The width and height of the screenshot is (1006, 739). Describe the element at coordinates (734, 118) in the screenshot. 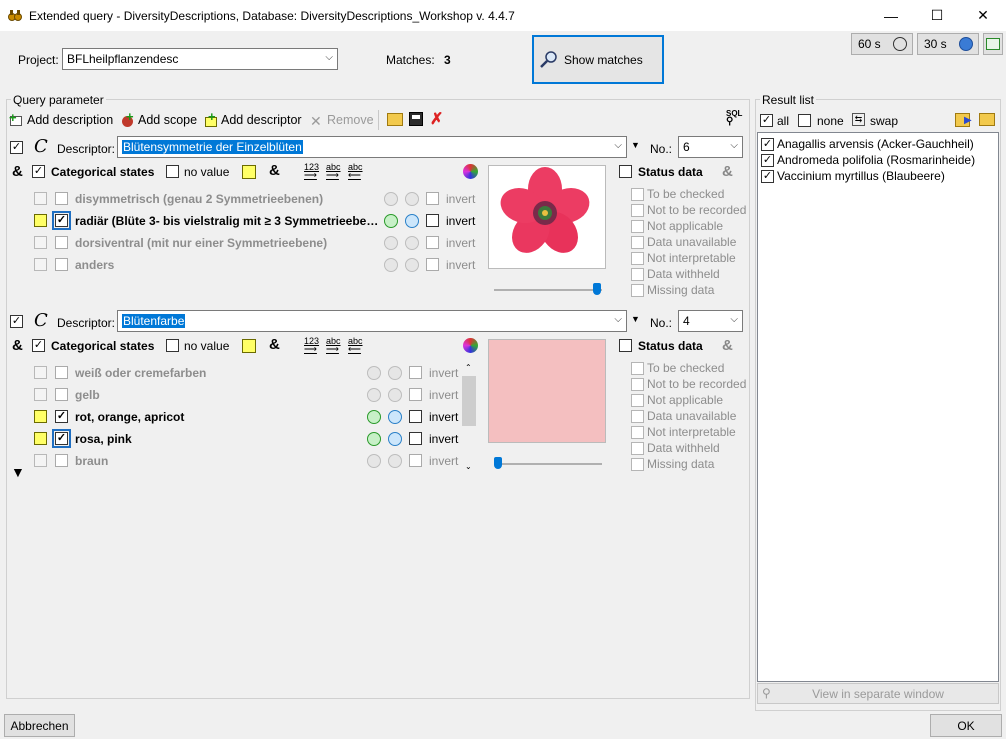

I see `sql-icon: SQL ⚲` at that location.